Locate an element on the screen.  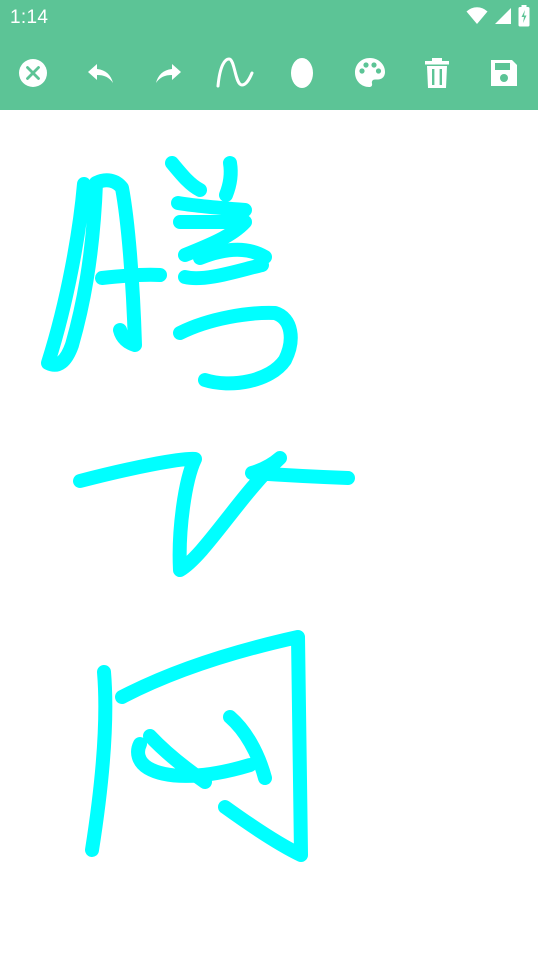
brush-size-button is located at coordinates (302, 73).